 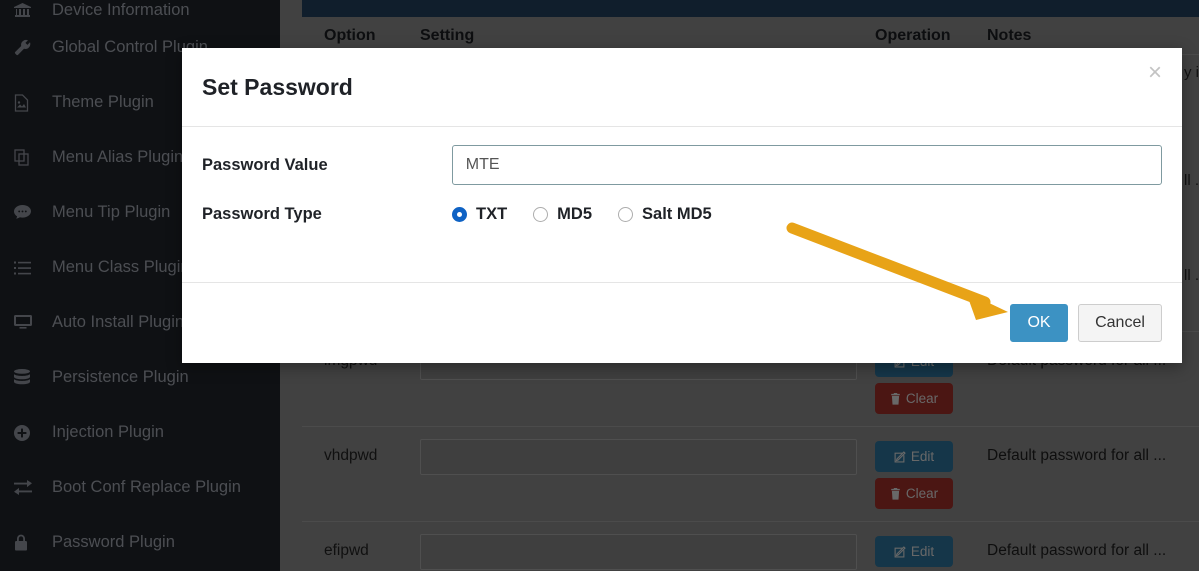 I want to click on radio-option-salt-md5: Salt MD5, so click(x=665, y=214).